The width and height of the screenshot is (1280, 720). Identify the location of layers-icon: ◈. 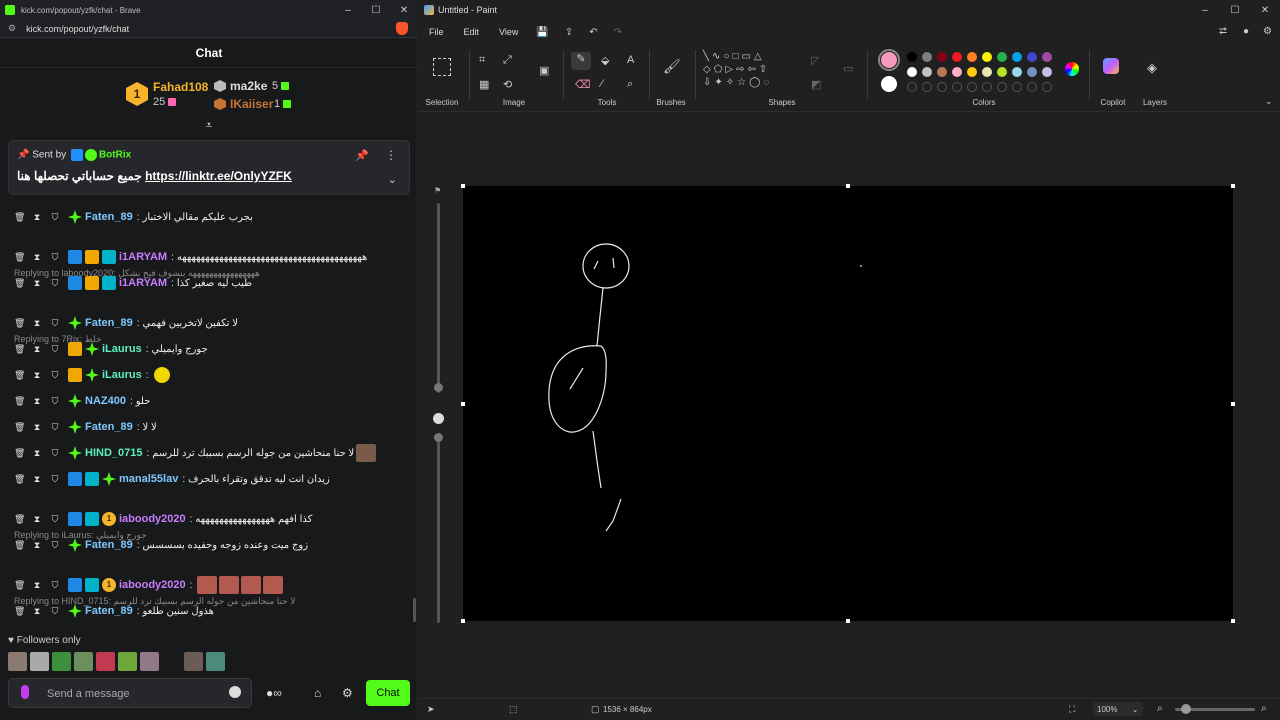
(1152, 68).